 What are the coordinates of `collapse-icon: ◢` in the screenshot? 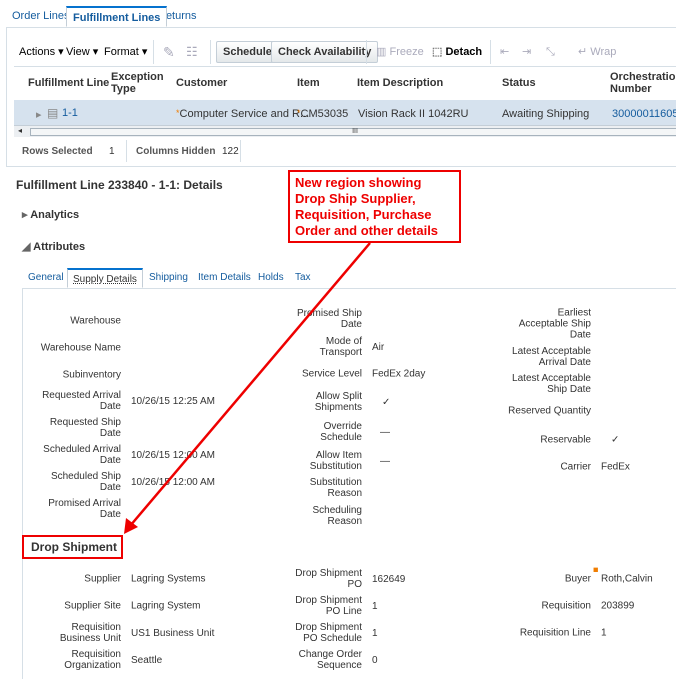 It's located at (26, 247).